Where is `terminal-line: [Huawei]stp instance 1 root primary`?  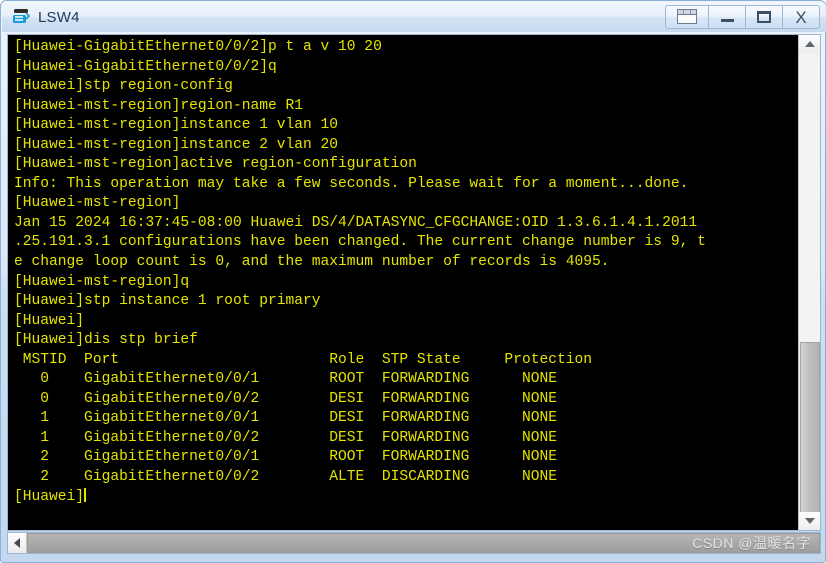 terminal-line: [Huawei]stp instance 1 root primary is located at coordinates (167, 301).